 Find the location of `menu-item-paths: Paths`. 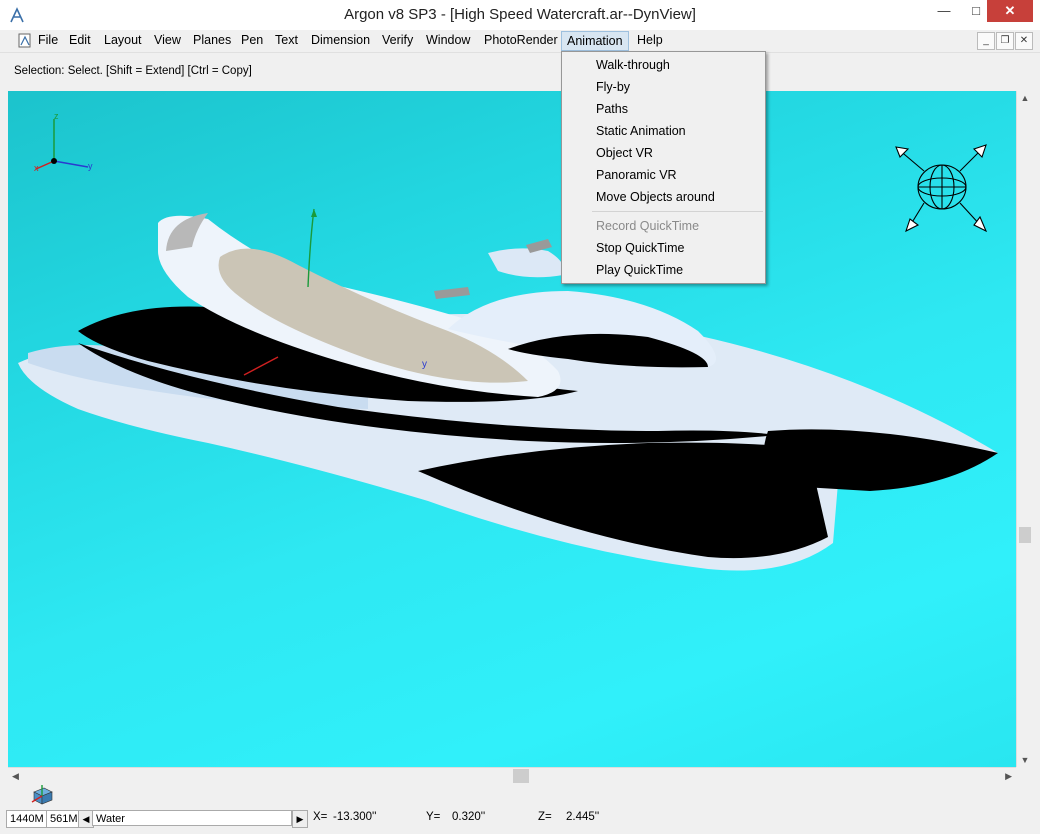

menu-item-paths: Paths is located at coordinates (612, 109).